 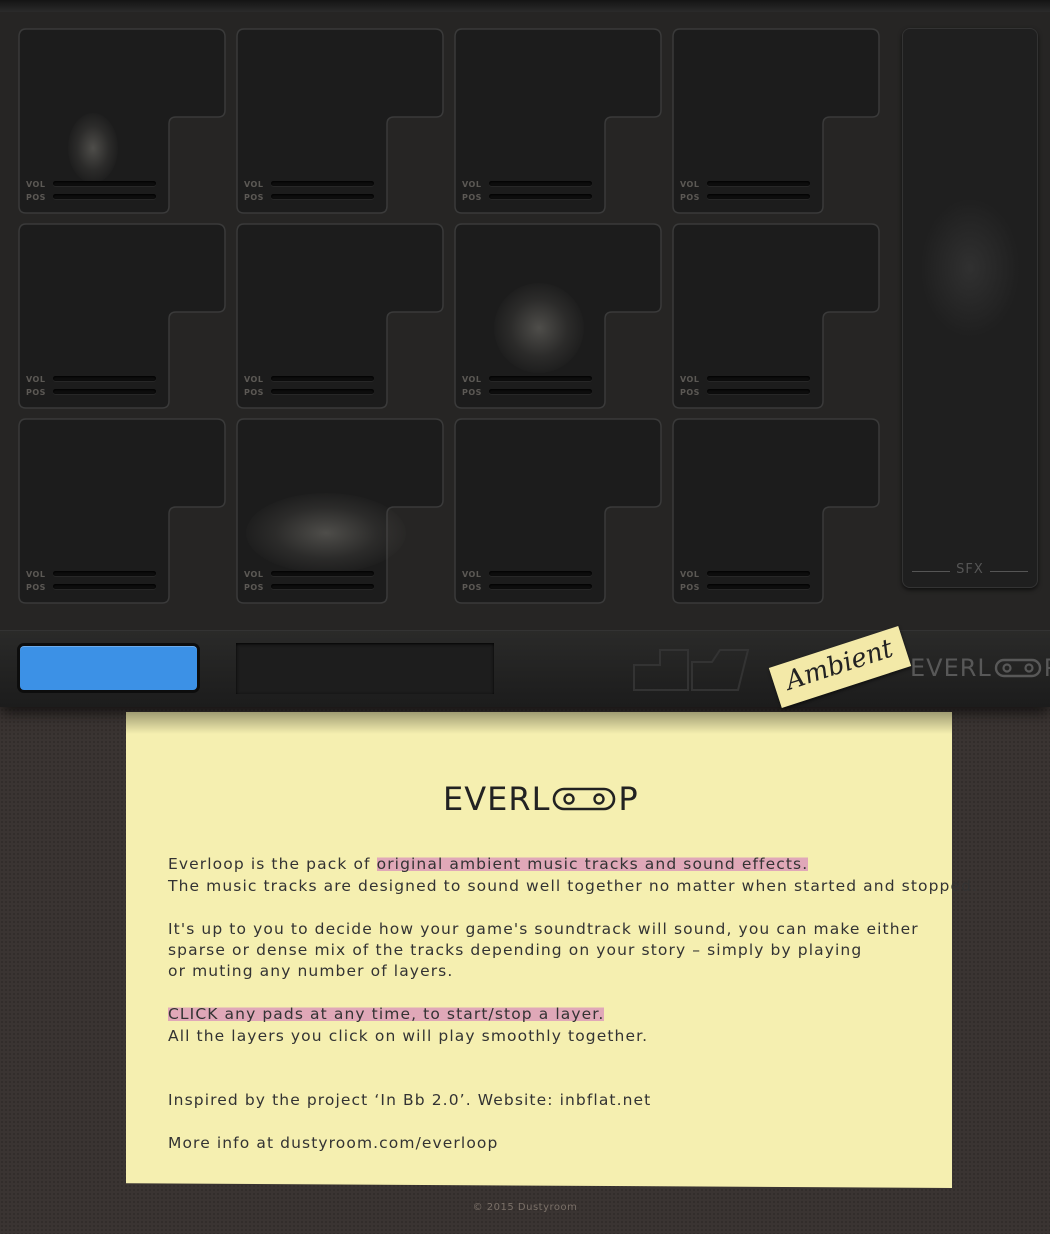 What do you see at coordinates (311, 971) in the screenshot?
I see `mix-line-3: or muting any number of layers.` at bounding box center [311, 971].